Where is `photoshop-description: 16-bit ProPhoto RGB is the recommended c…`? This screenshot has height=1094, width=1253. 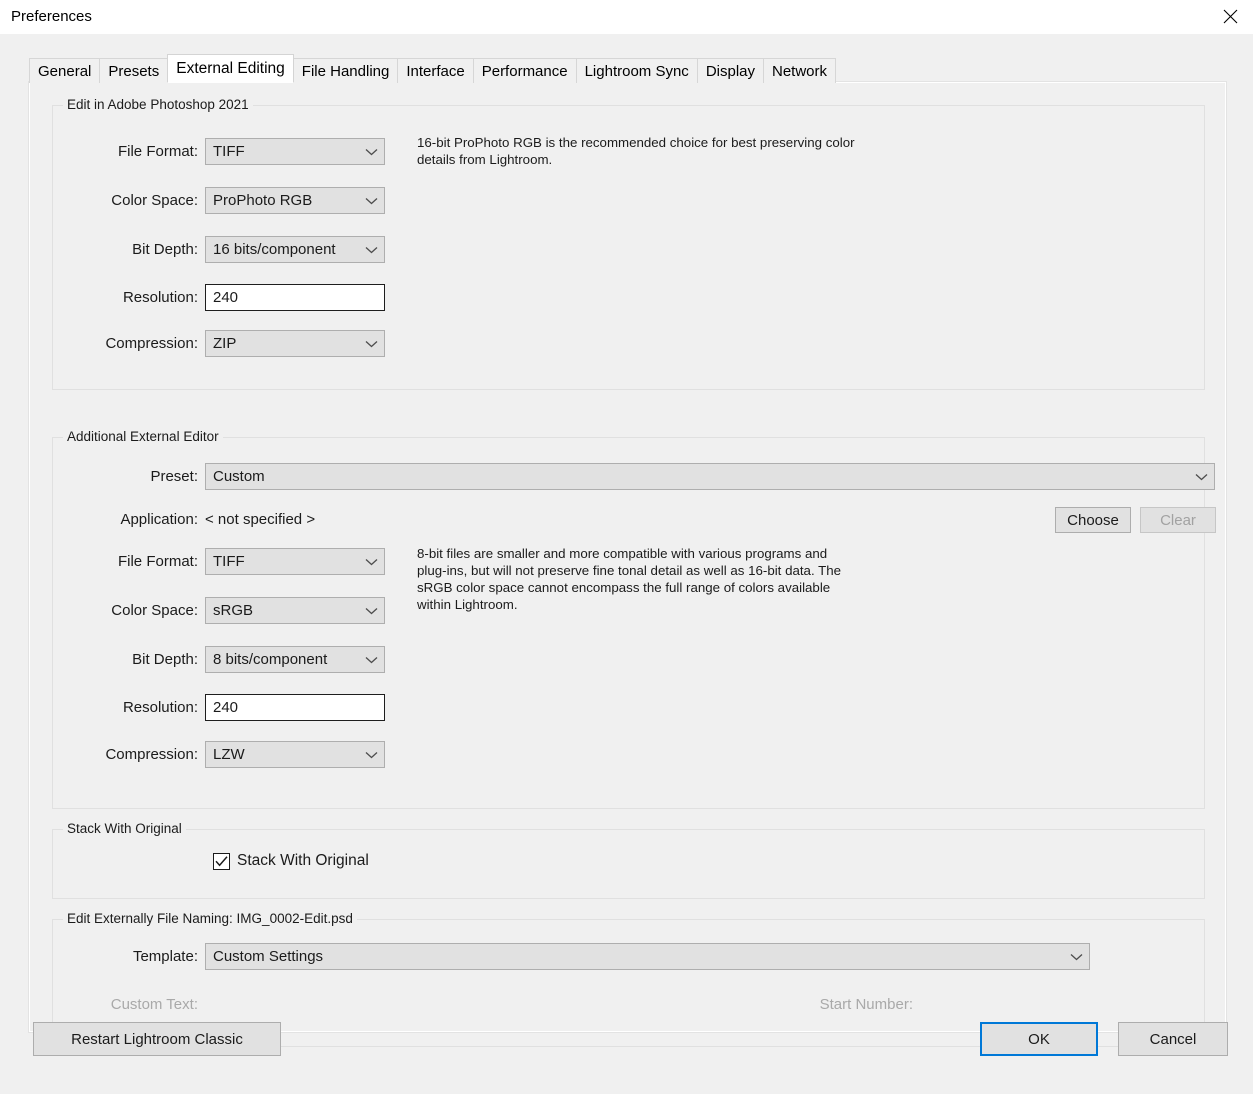
photoshop-description: 16-bit ProPhoto RGB is the recommended c… is located at coordinates (636, 151).